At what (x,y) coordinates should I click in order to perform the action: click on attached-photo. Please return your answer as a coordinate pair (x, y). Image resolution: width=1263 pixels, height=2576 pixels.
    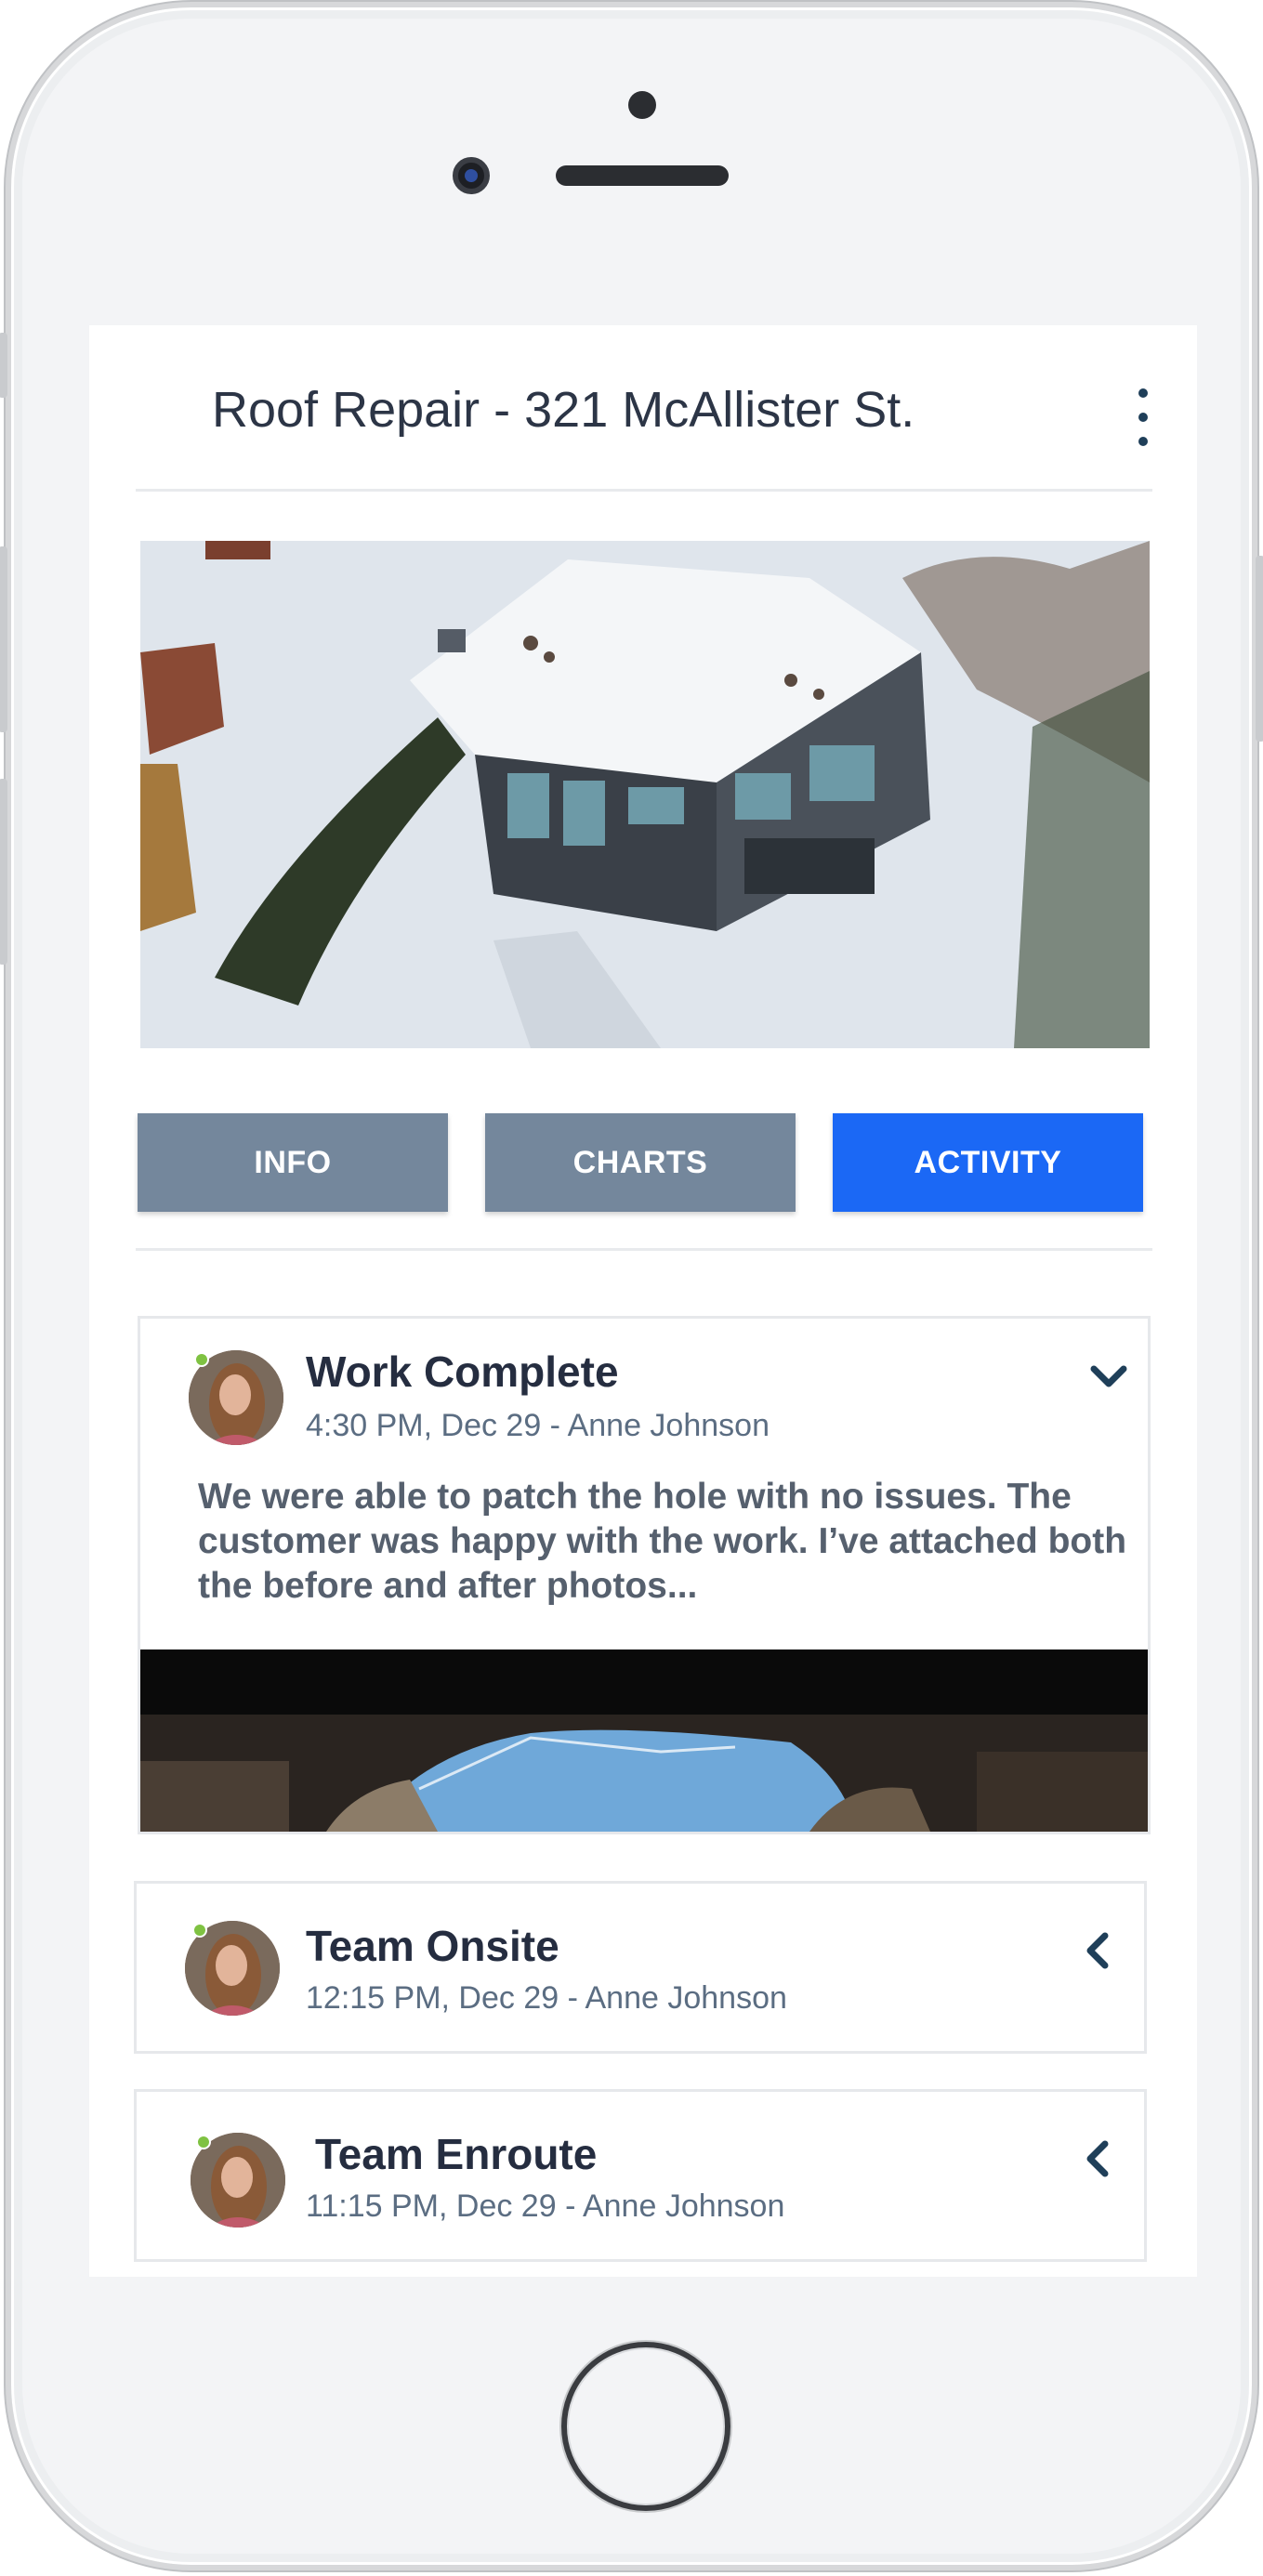
    Looking at the image, I should click on (644, 1740).